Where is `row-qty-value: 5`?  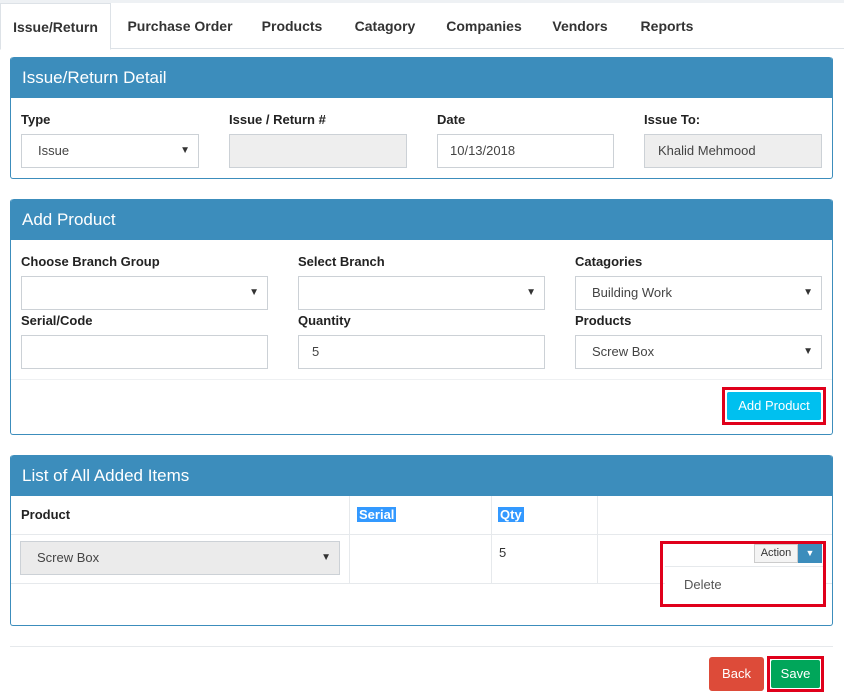
row-qty-value: 5 is located at coordinates (503, 552).